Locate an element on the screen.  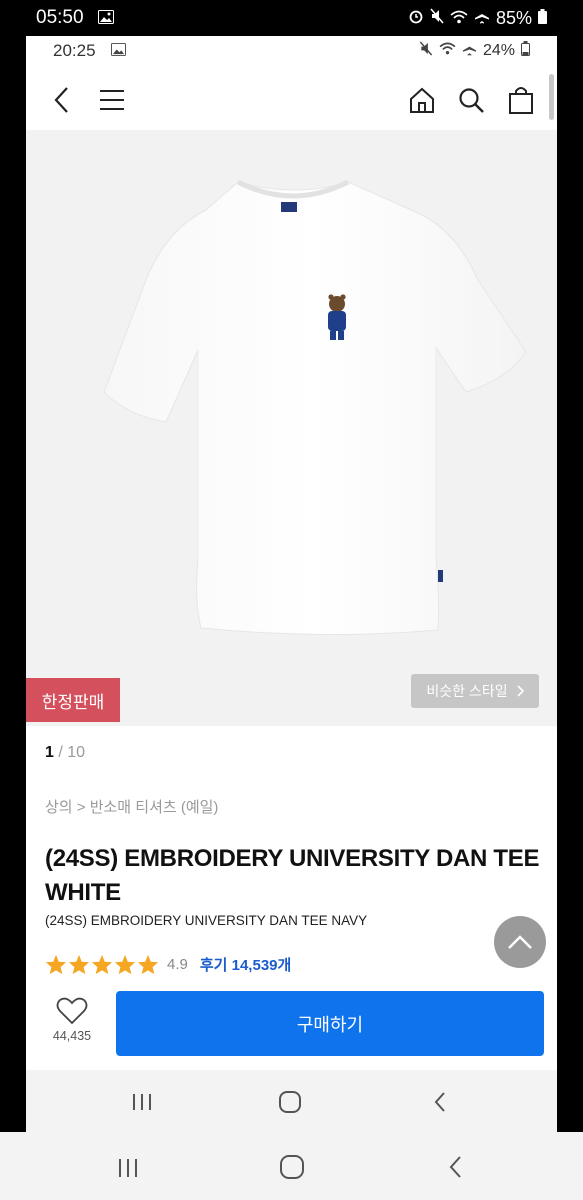
purchase-bar: 44,435 구매하기 is located at coordinates (291, 1023).